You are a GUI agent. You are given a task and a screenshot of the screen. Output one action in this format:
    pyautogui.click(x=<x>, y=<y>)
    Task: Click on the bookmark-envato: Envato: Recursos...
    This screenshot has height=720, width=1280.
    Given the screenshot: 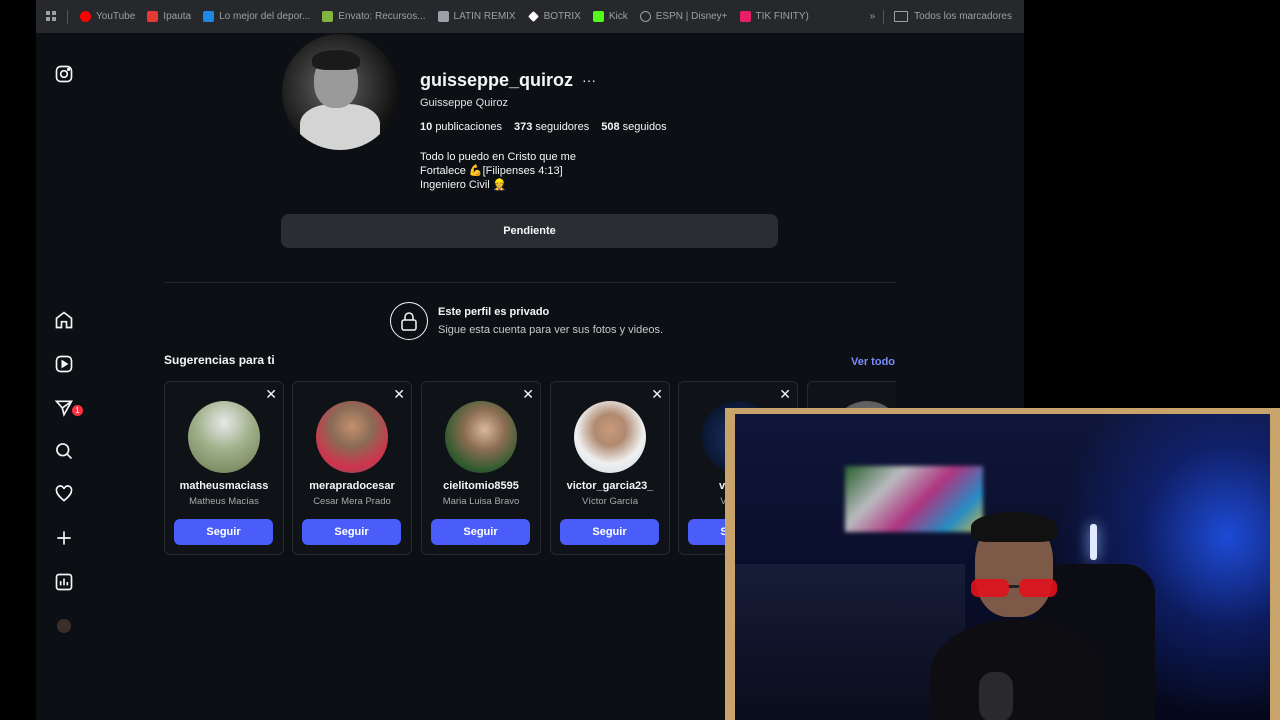 What is the action you would take?
    pyautogui.click(x=374, y=16)
    